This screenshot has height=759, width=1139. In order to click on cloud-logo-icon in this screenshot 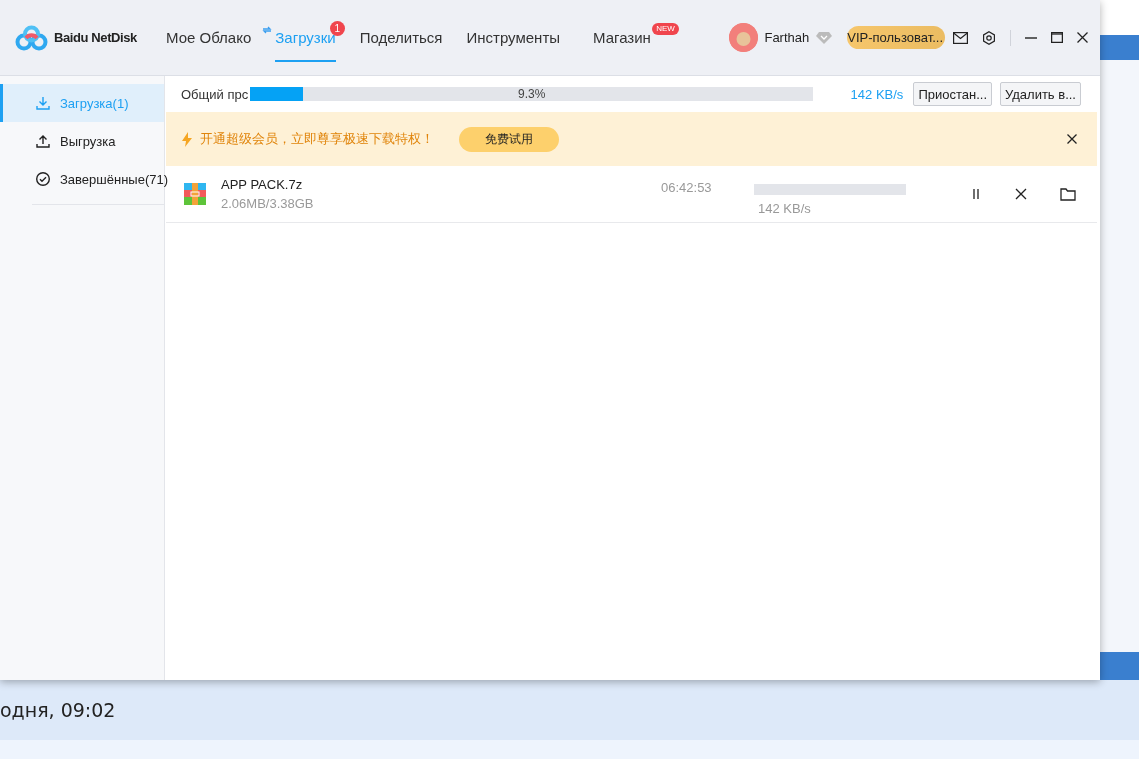, I will do `click(31, 37)`.